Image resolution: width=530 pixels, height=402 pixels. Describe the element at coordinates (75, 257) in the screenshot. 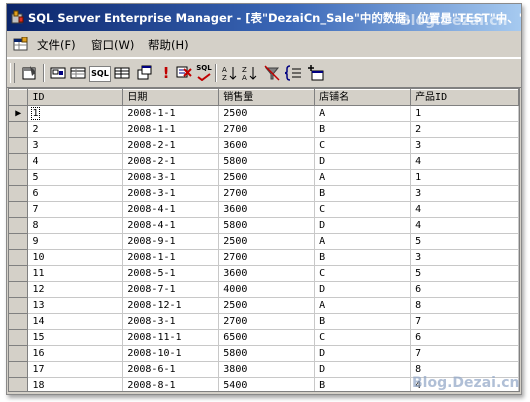

I see `cell-id: 10` at that location.